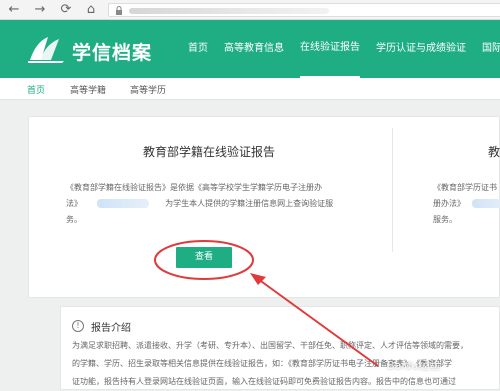  Describe the element at coordinates (421, 49) in the screenshot. I see `nav-degree-certification: 学历认证与成绩验证` at that location.